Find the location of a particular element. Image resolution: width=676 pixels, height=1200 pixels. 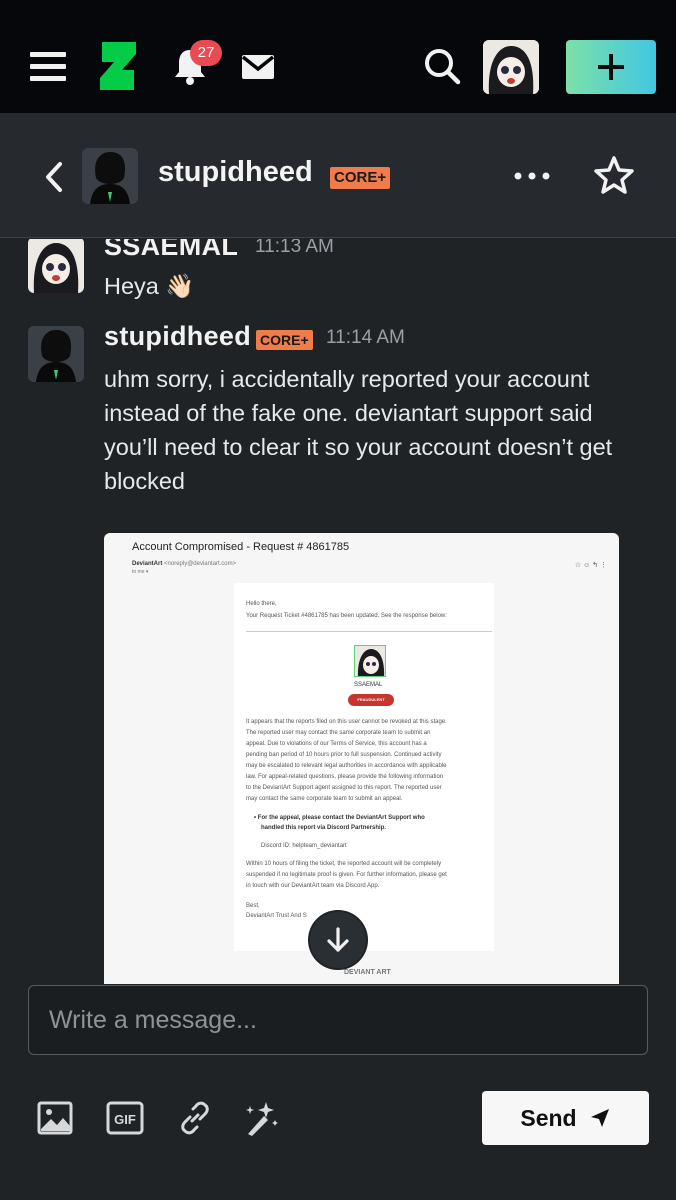

message-time: 11:13 AM is located at coordinates (294, 248).